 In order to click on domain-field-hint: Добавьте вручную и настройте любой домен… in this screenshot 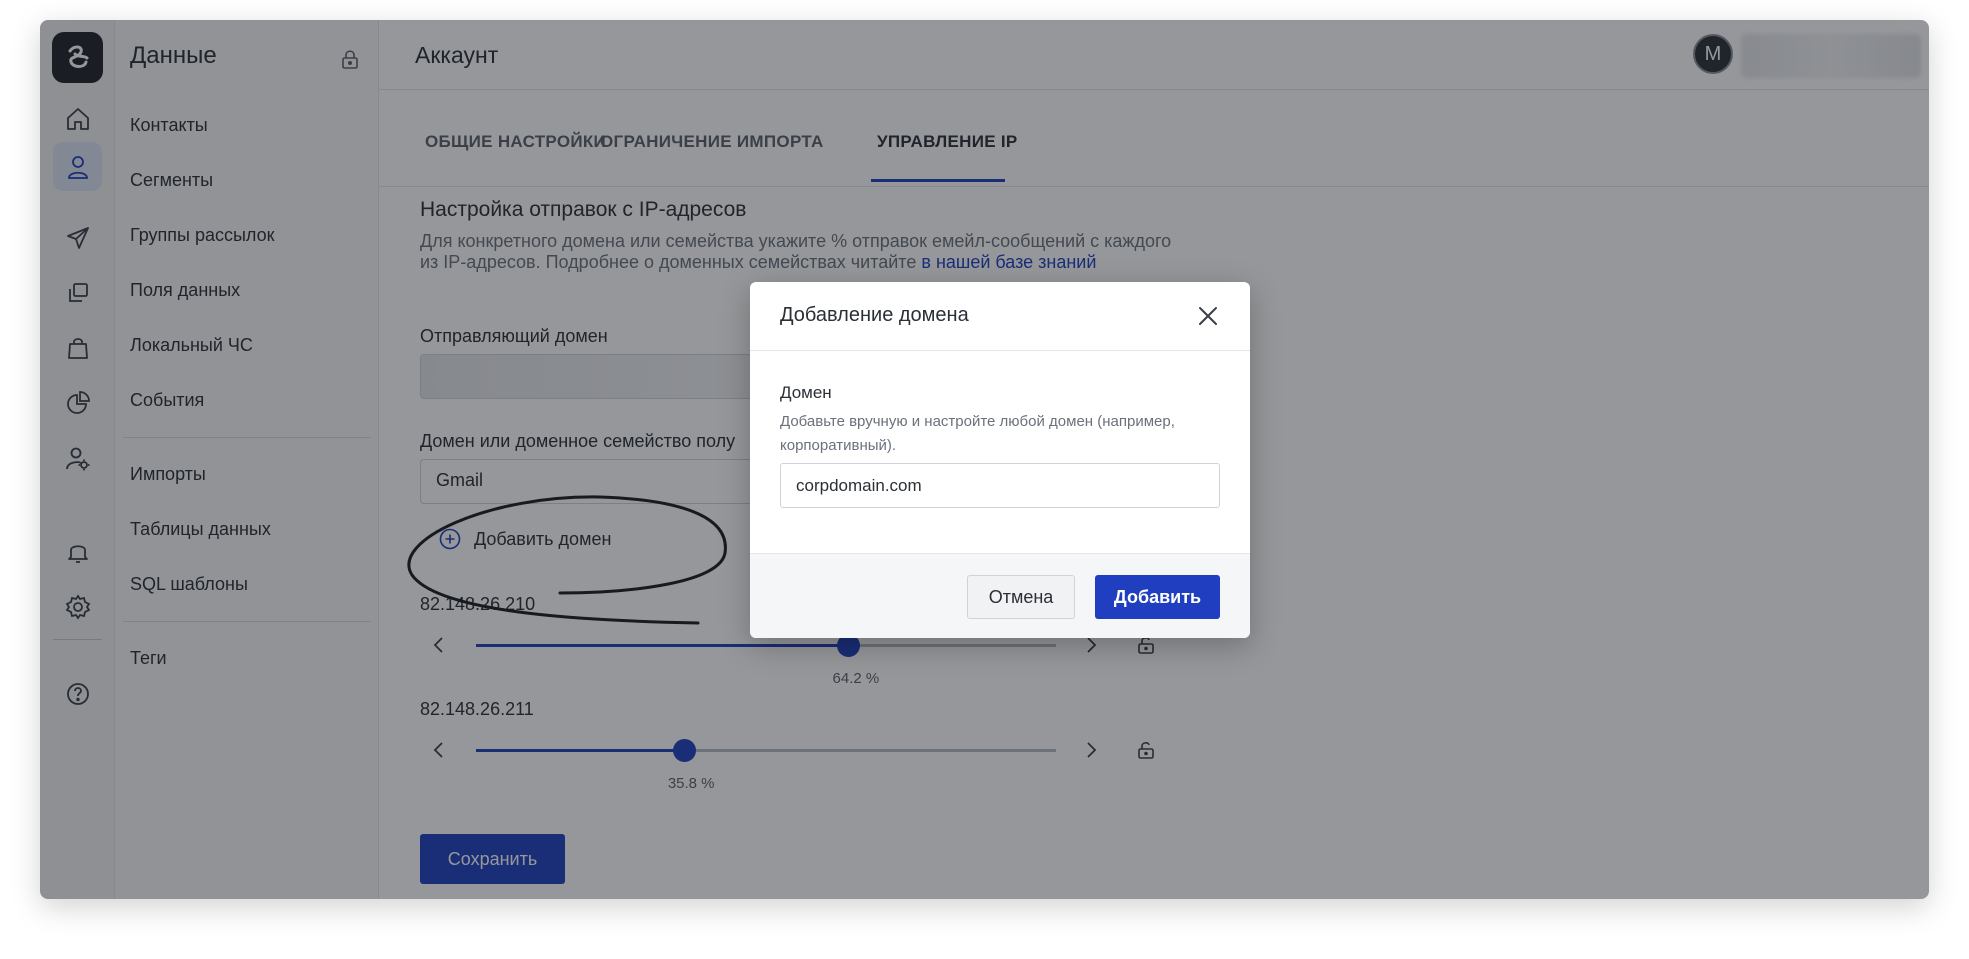, I will do `click(977, 433)`.